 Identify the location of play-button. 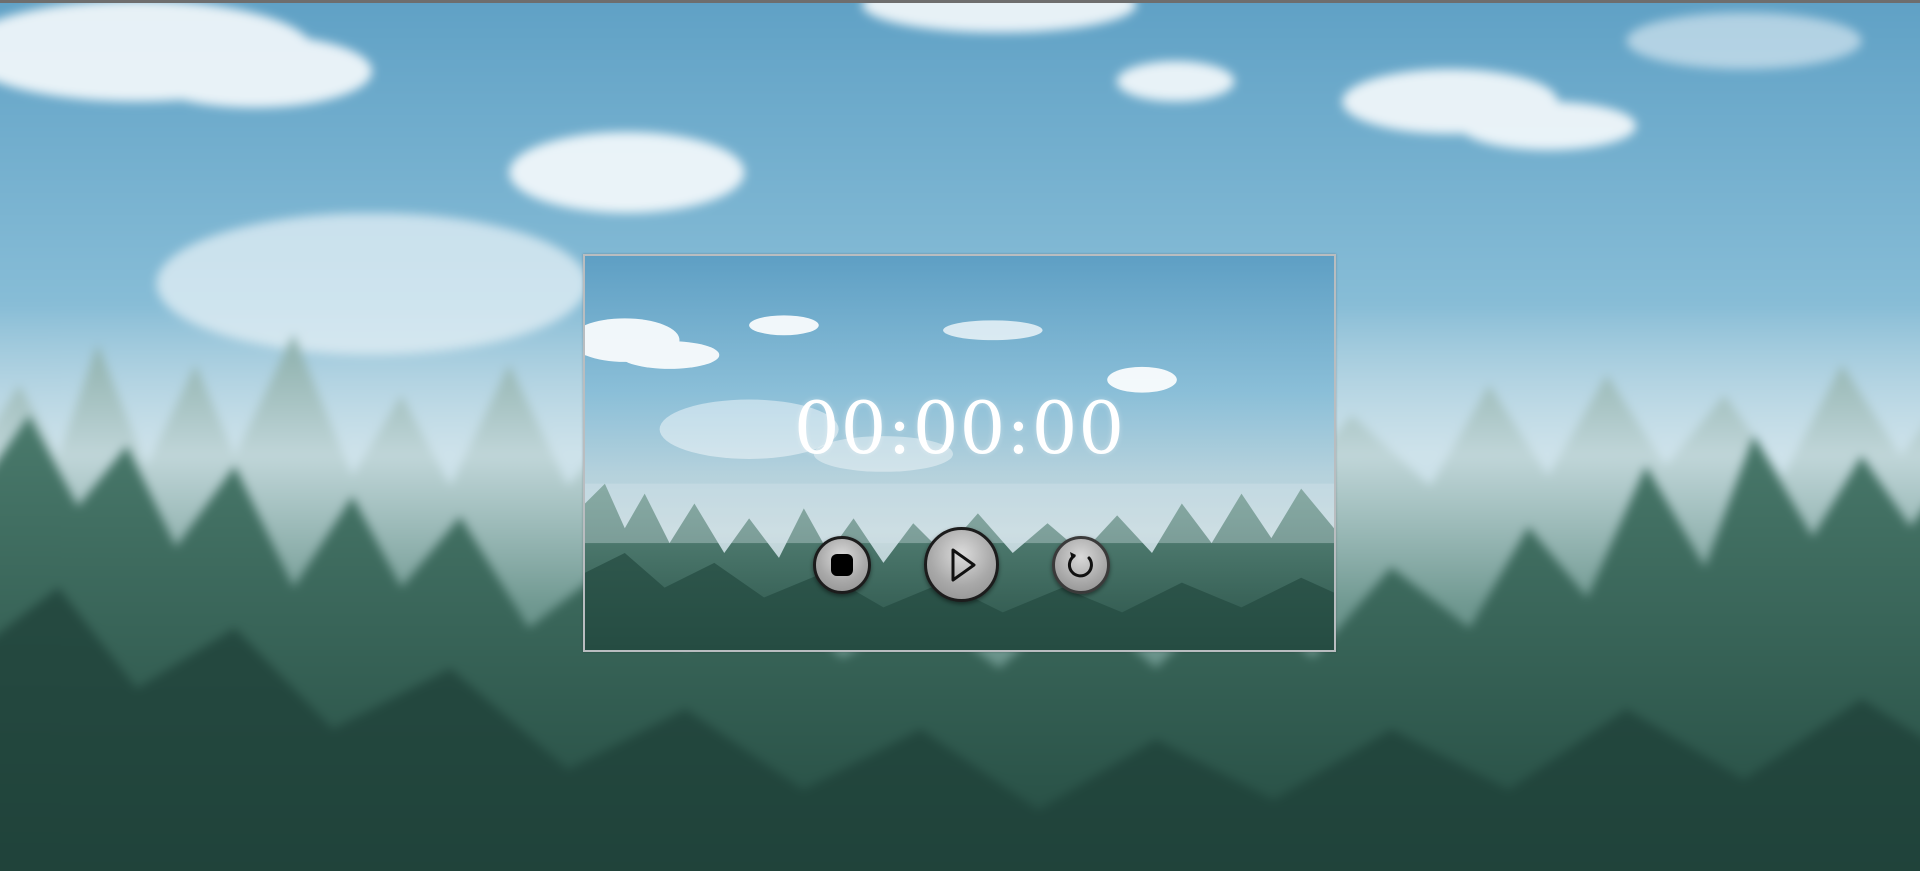
(961, 564).